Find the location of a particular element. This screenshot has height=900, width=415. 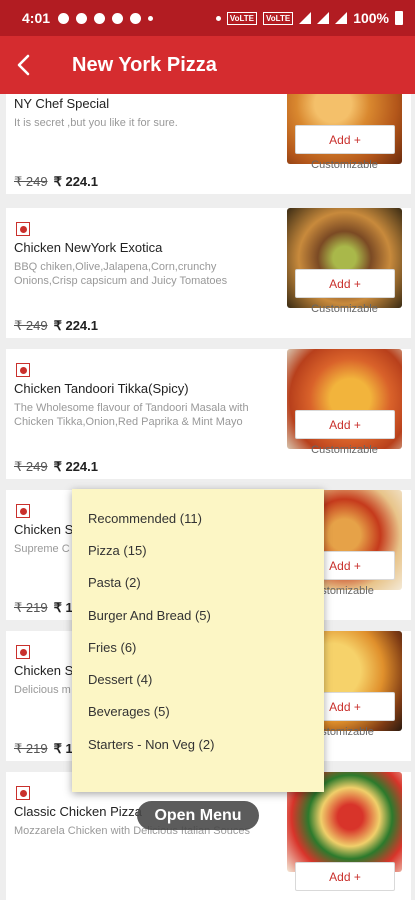

chat-icon is located at coordinates (82, 18).